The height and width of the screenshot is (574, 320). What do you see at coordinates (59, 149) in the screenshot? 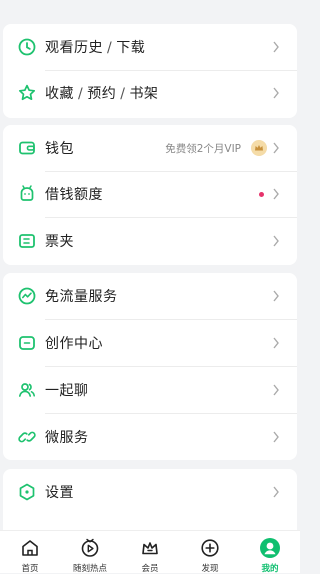
I see `wallet-label: 钱包` at bounding box center [59, 149].